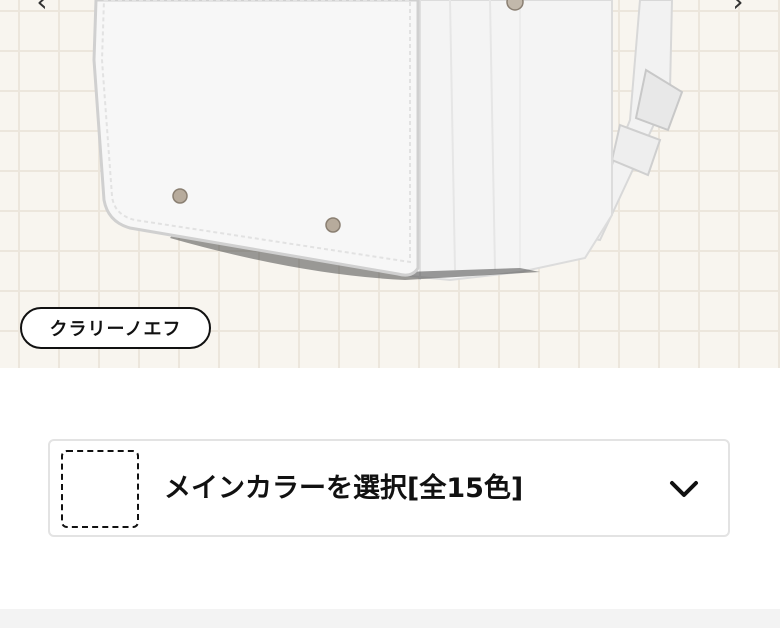 The width and height of the screenshot is (780, 628). Describe the element at coordinates (390, 618) in the screenshot. I see `footer-band` at that location.